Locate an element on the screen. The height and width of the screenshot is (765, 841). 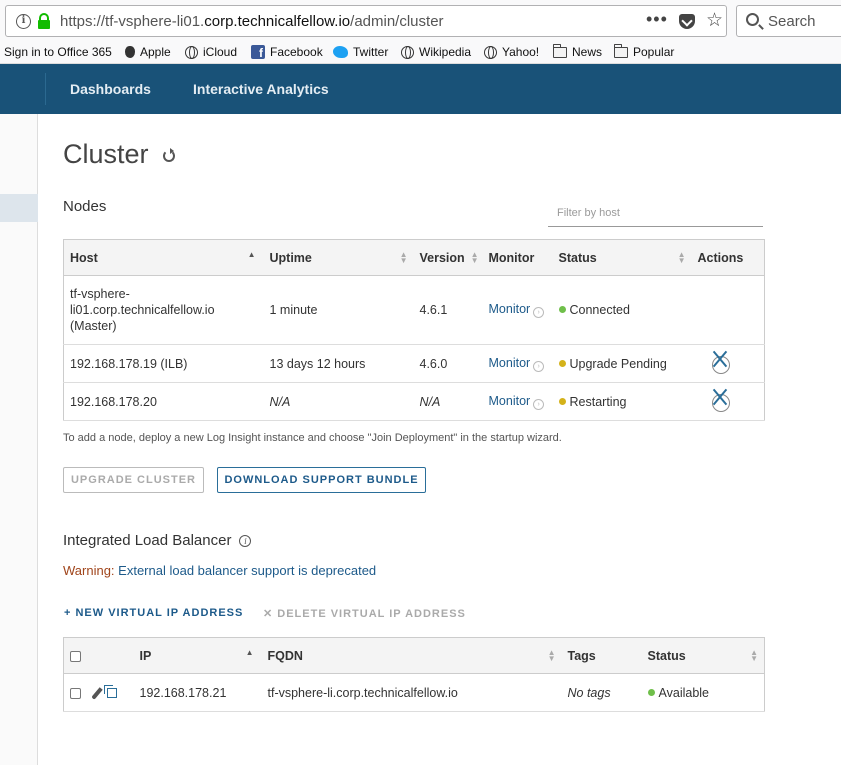
filter-by-host-input is located at coordinates (655, 213).